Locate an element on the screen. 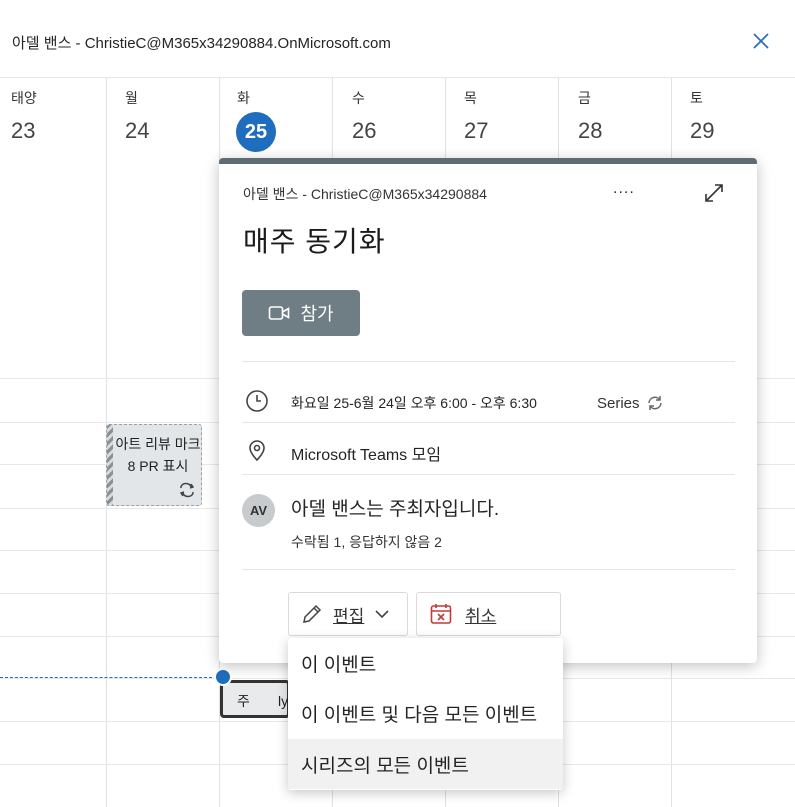 Image resolution: width=795 pixels, height=807 pixels. close-icon is located at coordinates (761, 41).